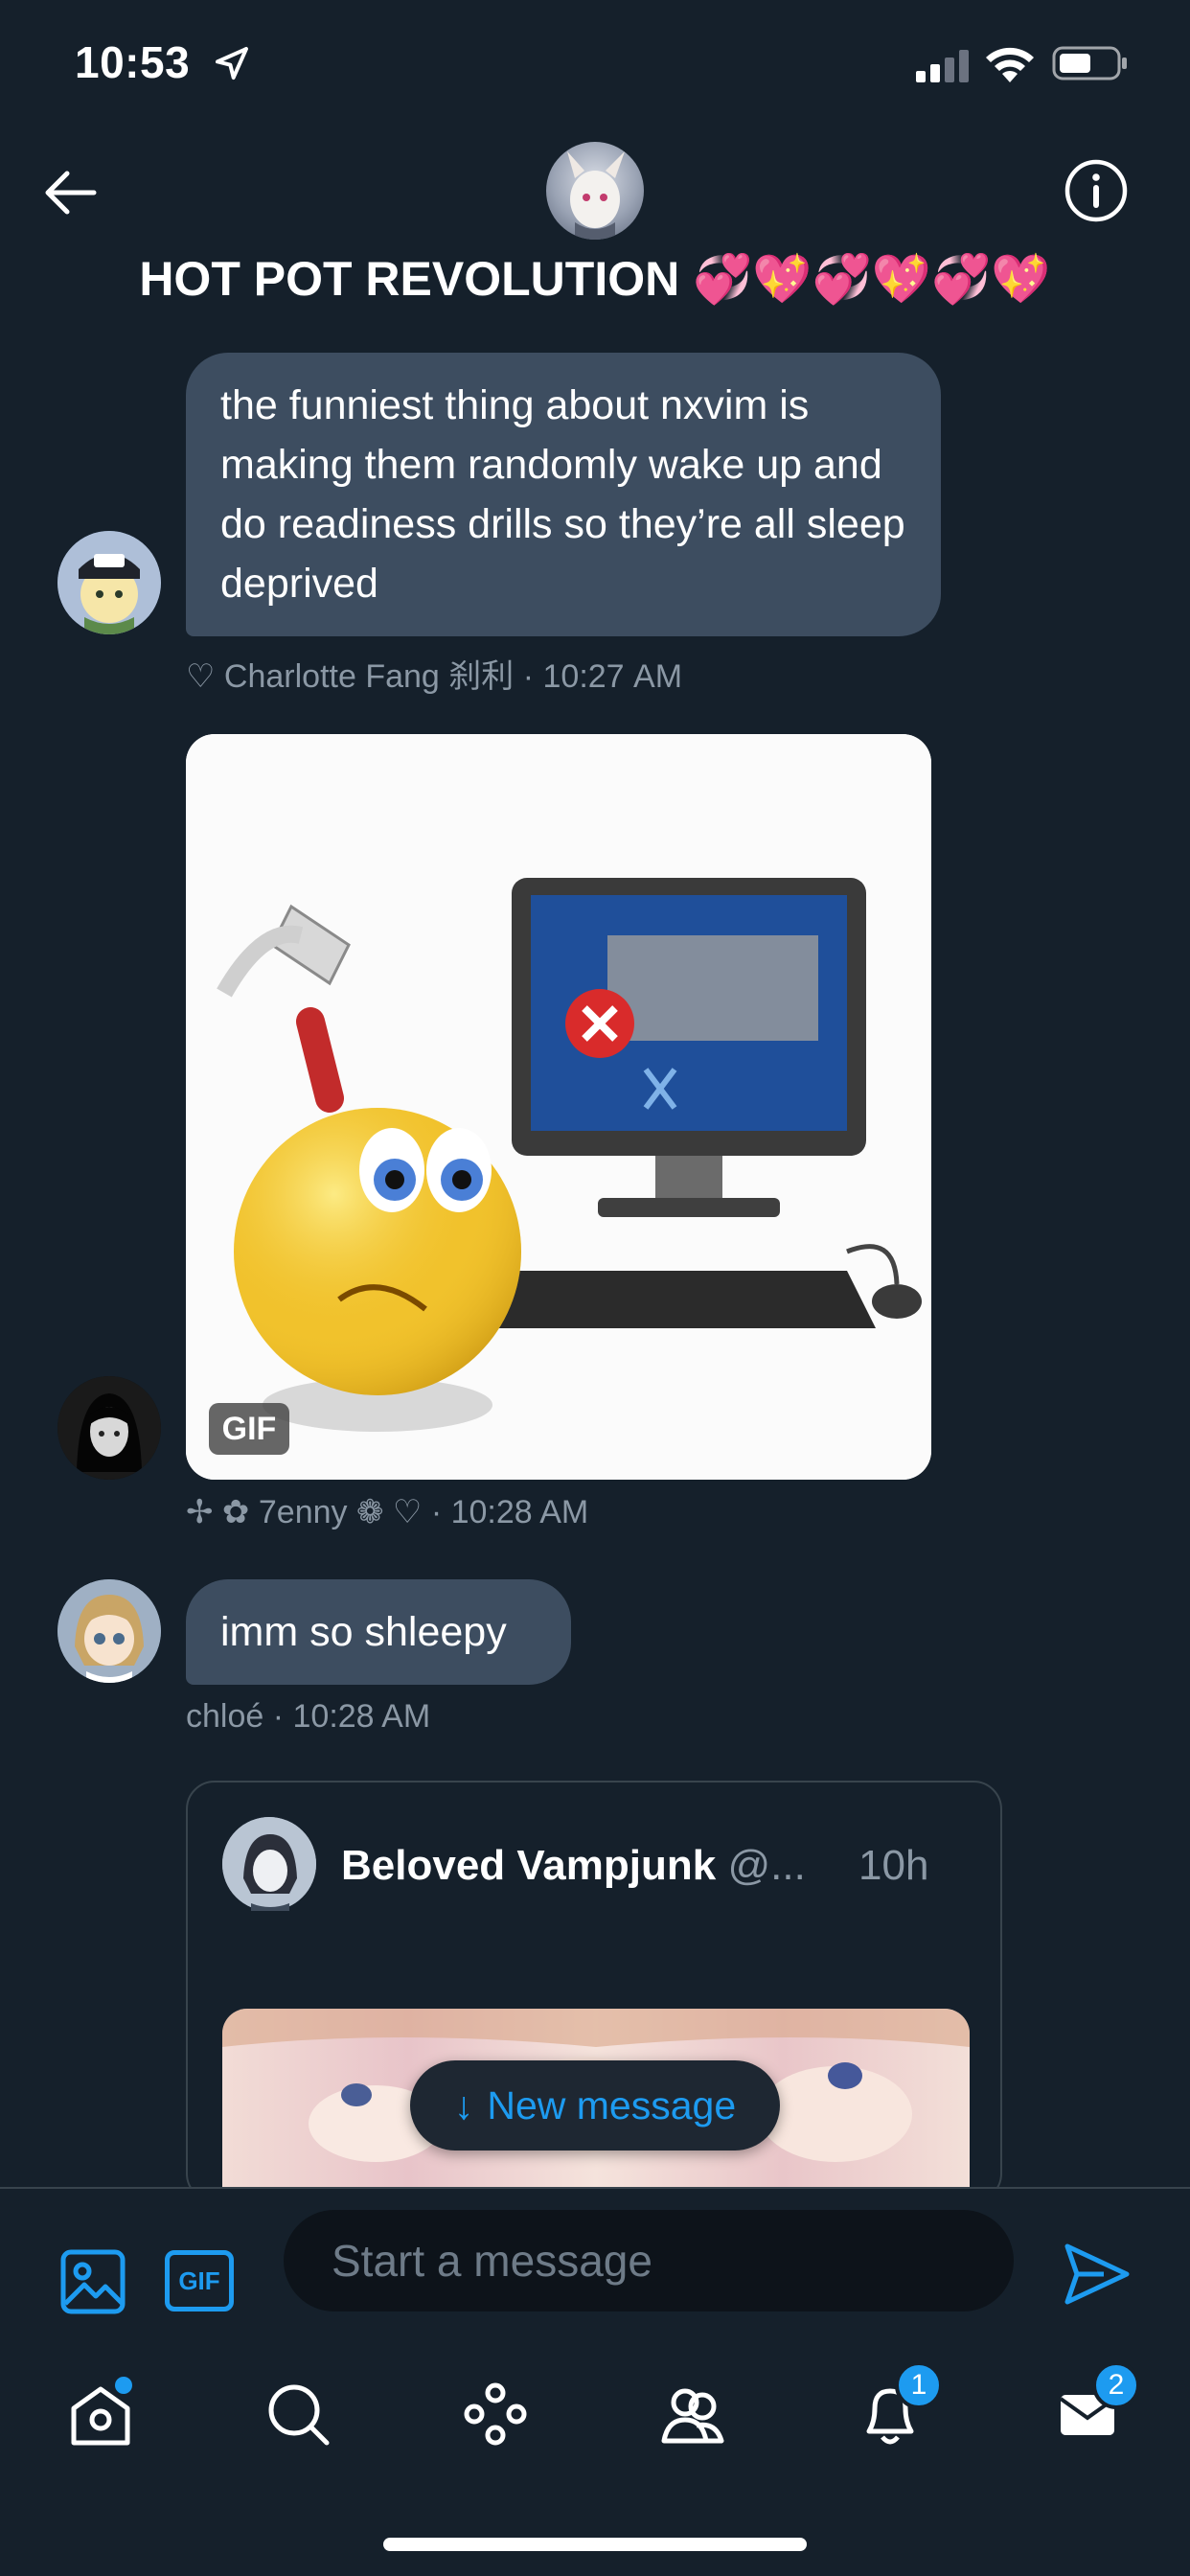 The width and height of the screenshot is (1190, 2576). I want to click on back-button, so click(70, 193).